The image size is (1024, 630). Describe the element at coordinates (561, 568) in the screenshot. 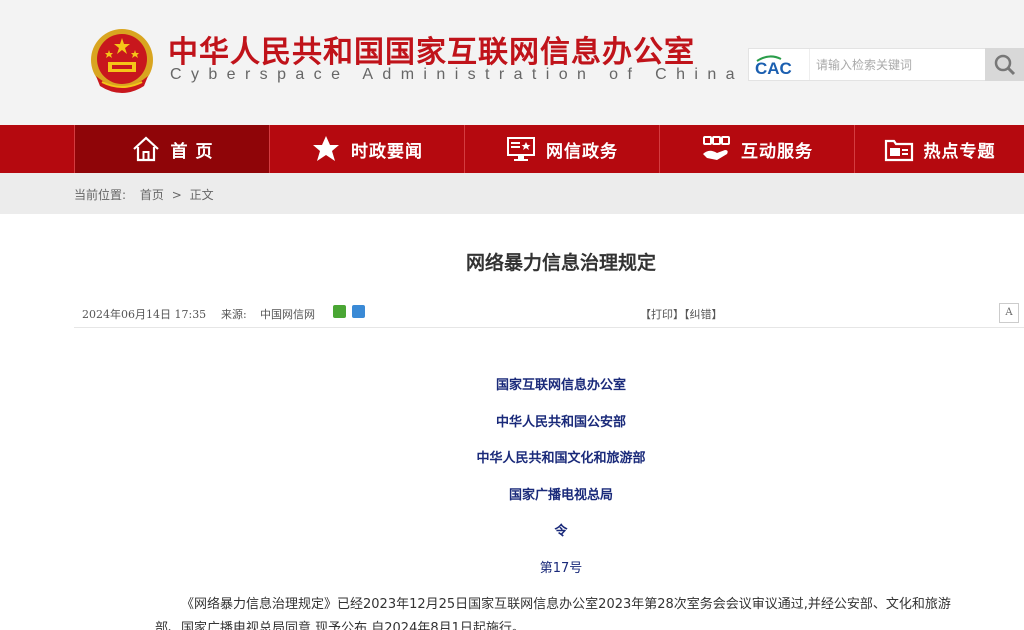

I see `order-number: 第17号` at that location.